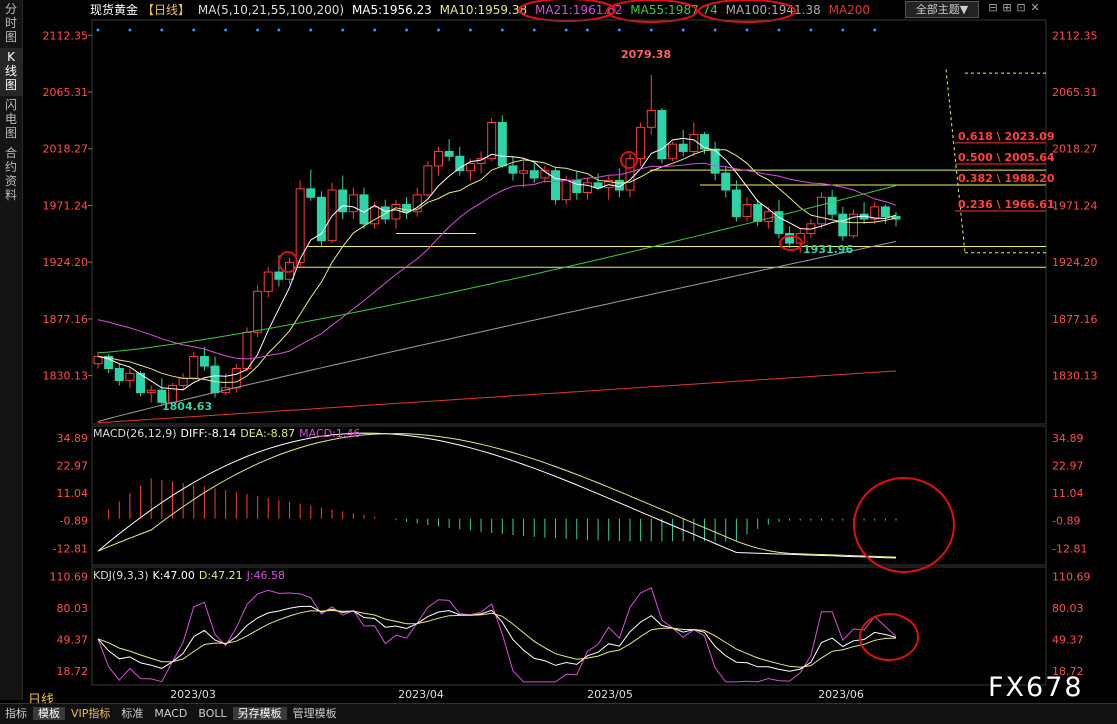  I want to click on annotation-circle-ma21, so click(567, 11).